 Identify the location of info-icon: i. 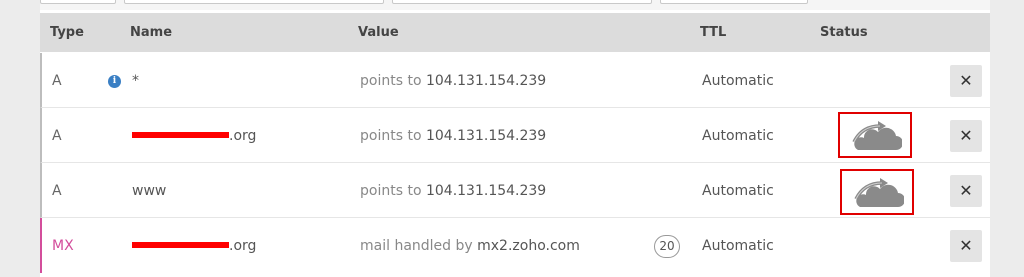
(114, 81).